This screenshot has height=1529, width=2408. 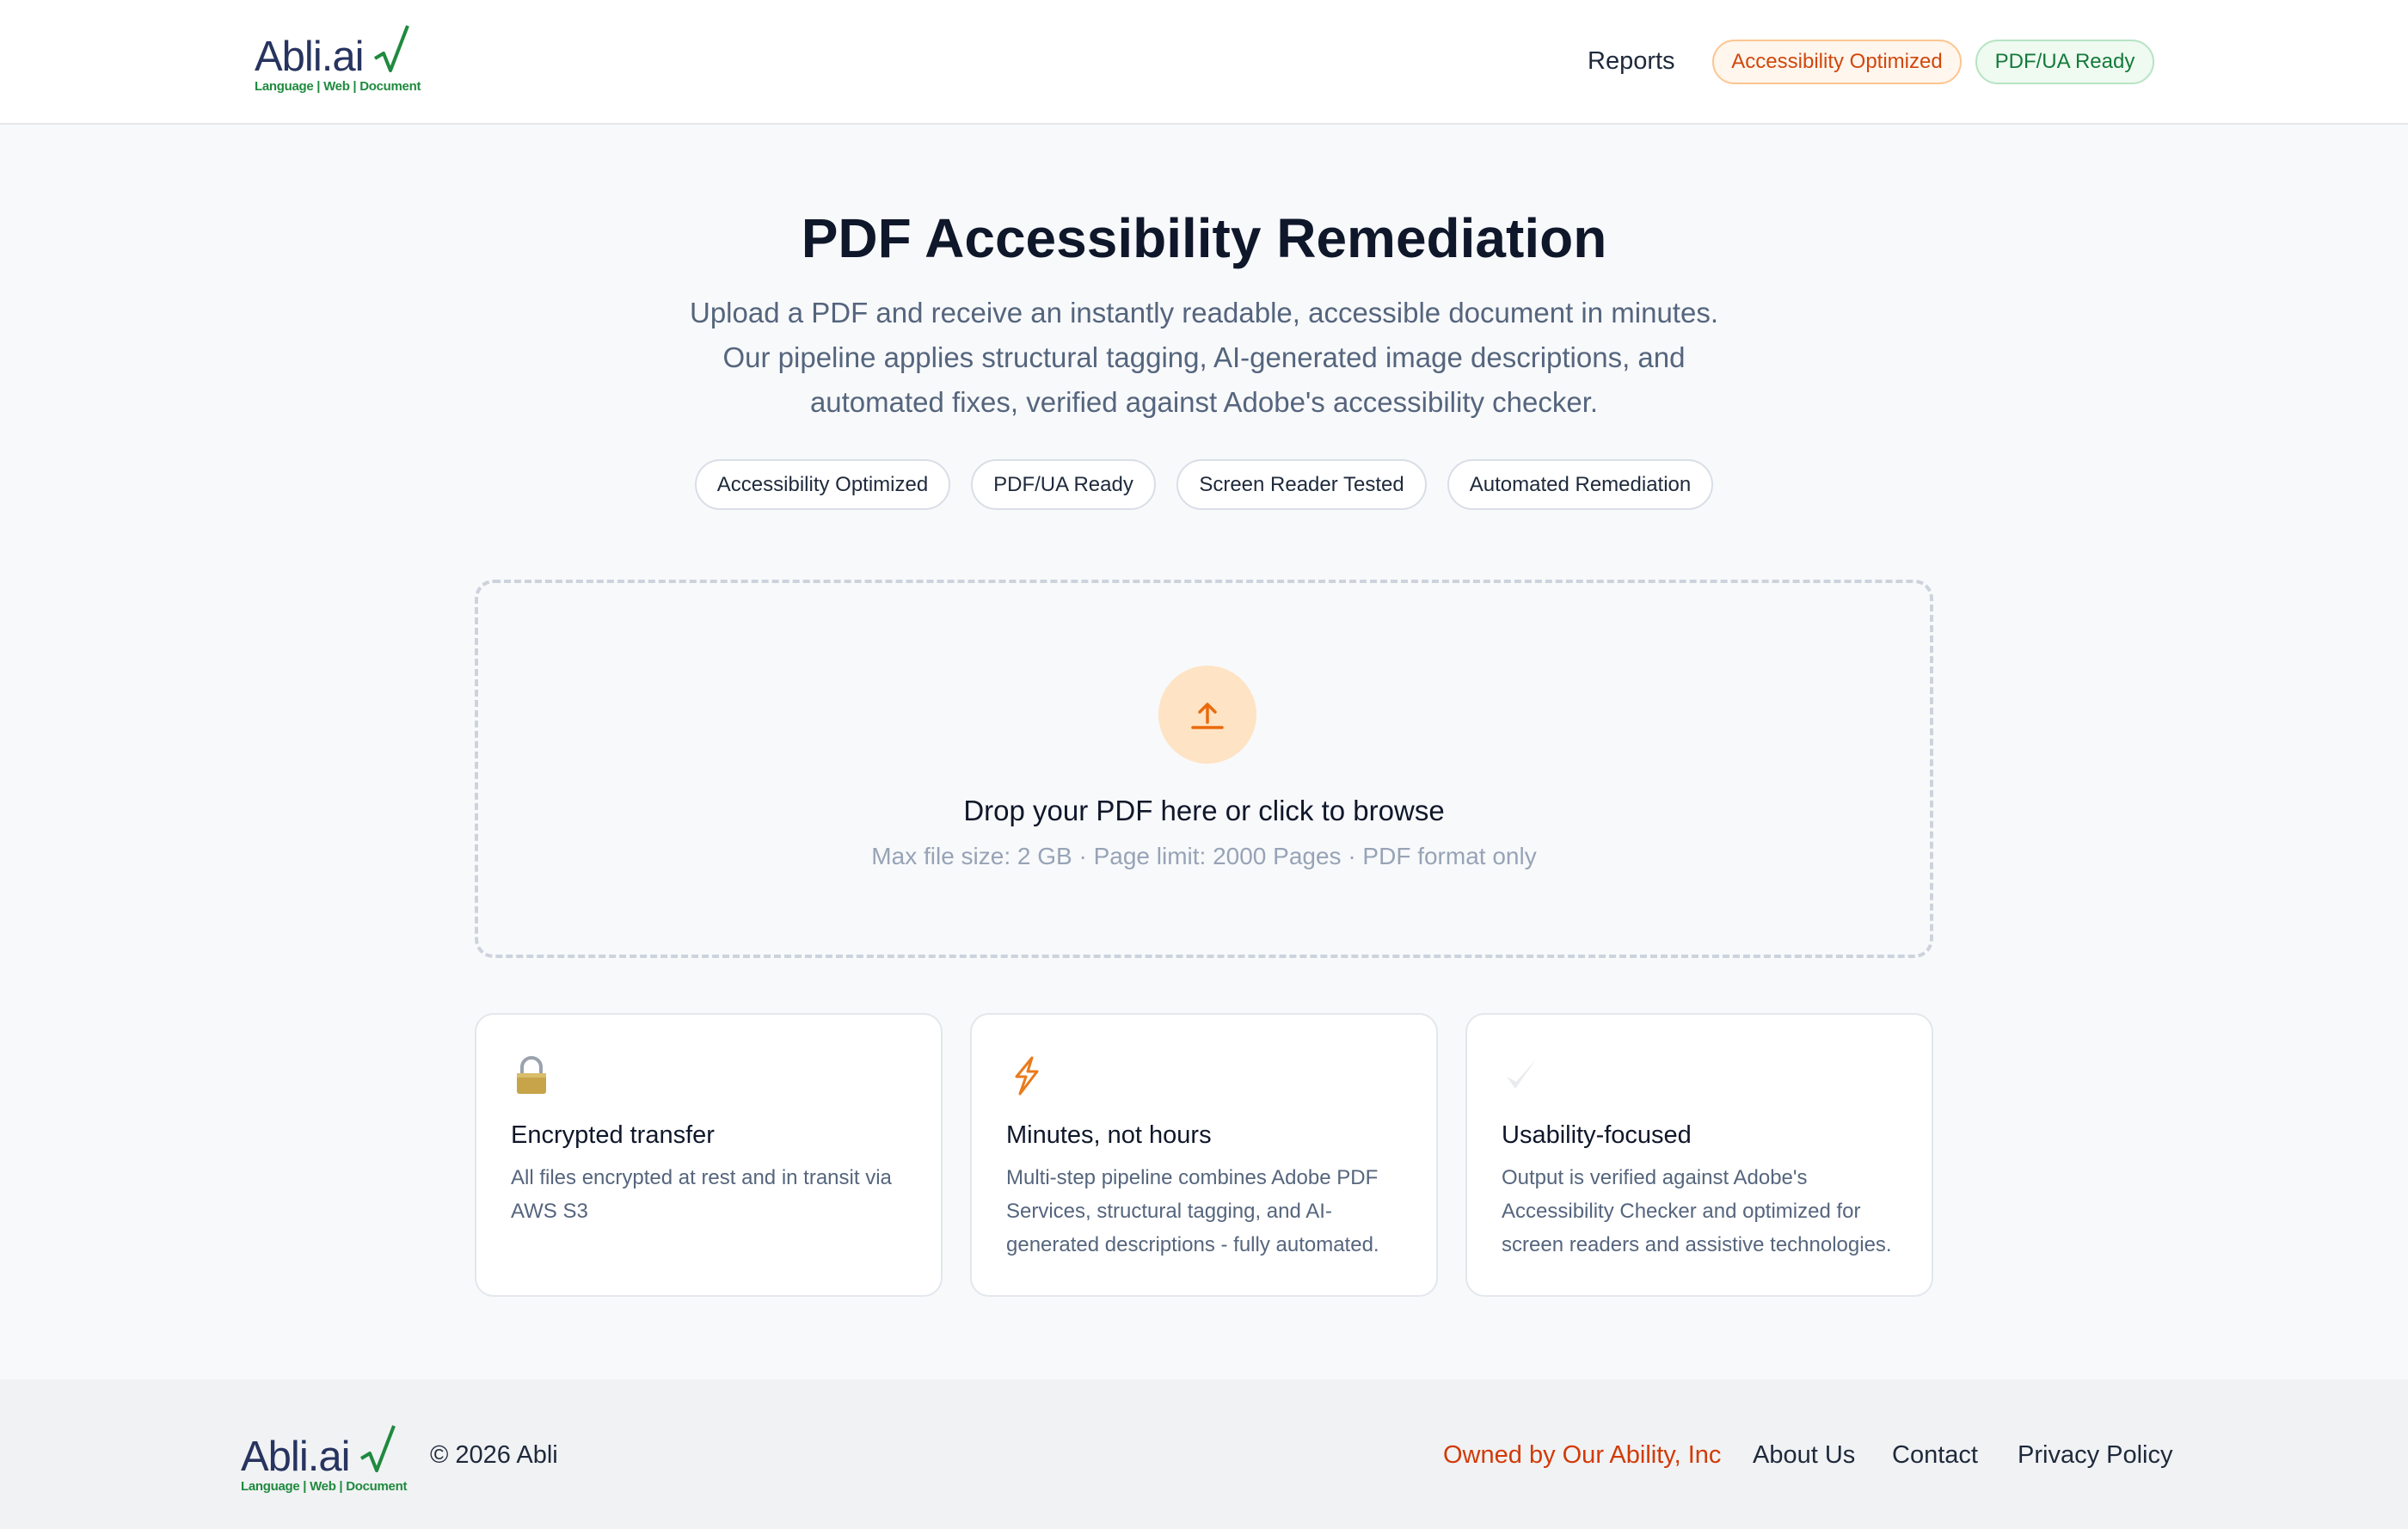 I want to click on card-title: Encrypted transfer, so click(x=613, y=1135).